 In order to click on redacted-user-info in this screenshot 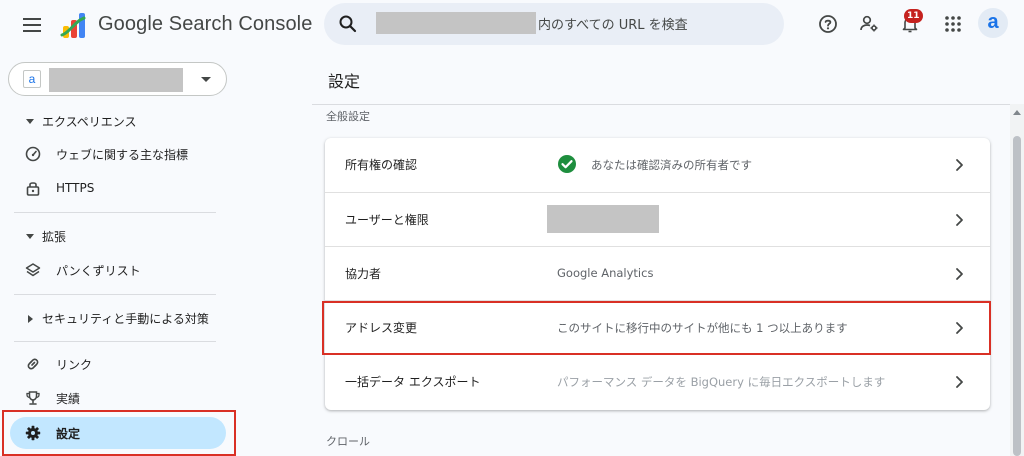, I will do `click(603, 219)`.